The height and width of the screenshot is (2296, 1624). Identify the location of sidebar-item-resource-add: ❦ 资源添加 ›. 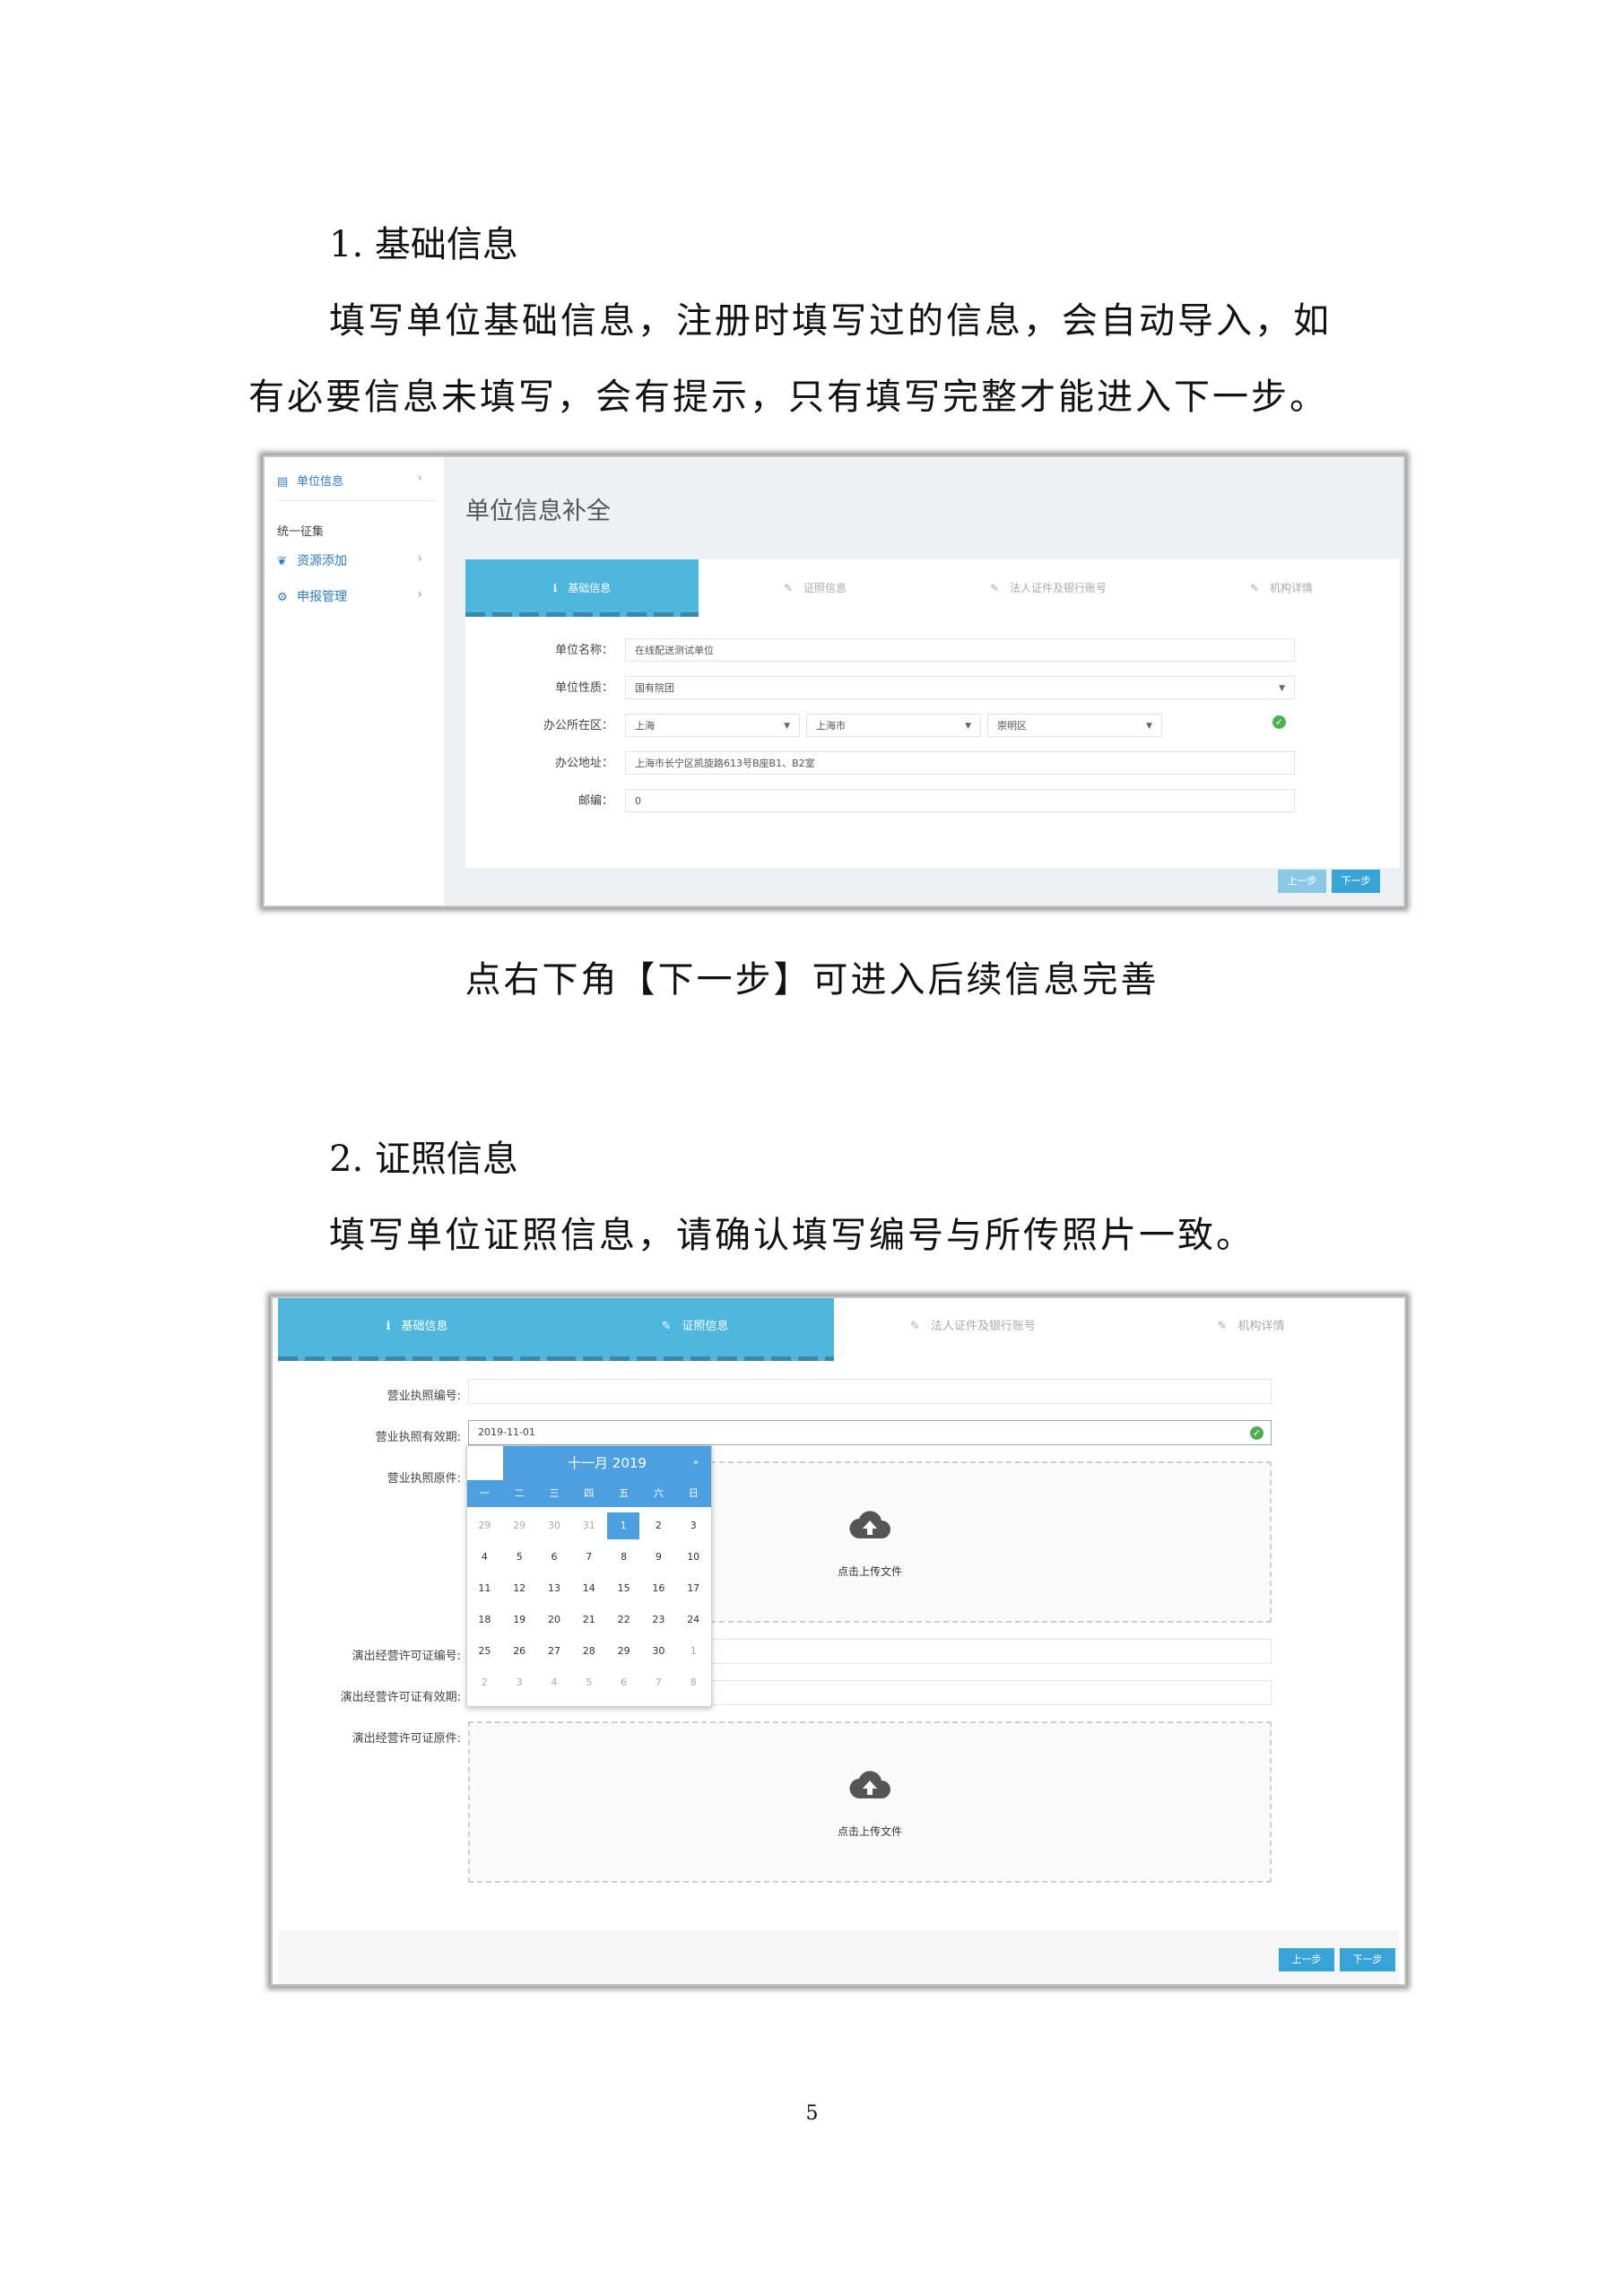
(356, 560).